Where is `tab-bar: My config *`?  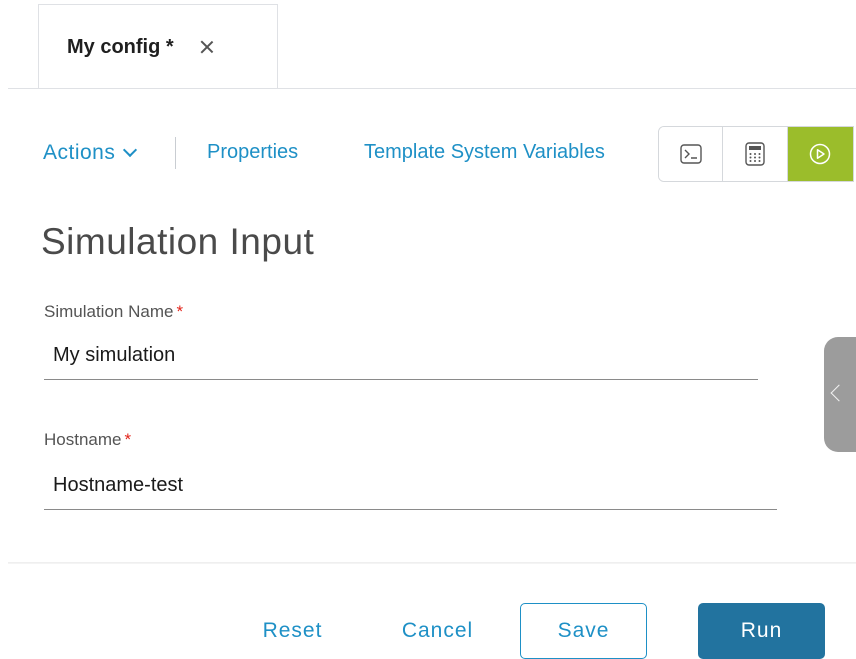 tab-bar: My config * is located at coordinates (428, 44).